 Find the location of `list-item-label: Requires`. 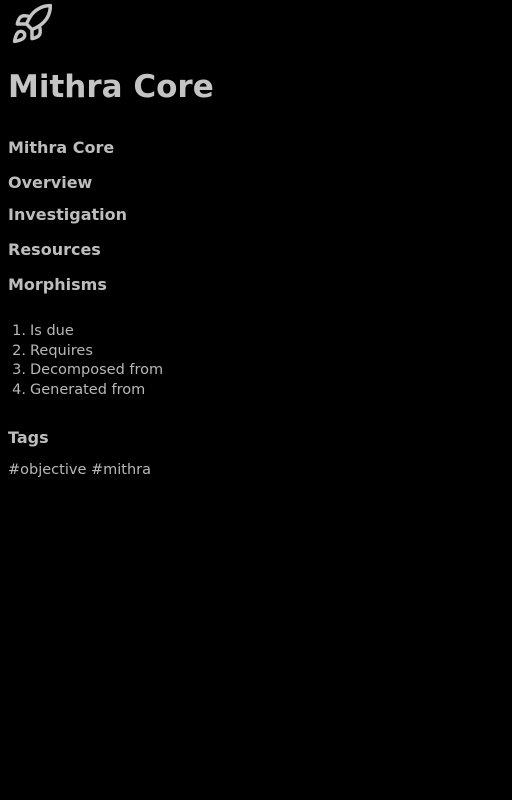

list-item-label: Requires is located at coordinates (61, 350).